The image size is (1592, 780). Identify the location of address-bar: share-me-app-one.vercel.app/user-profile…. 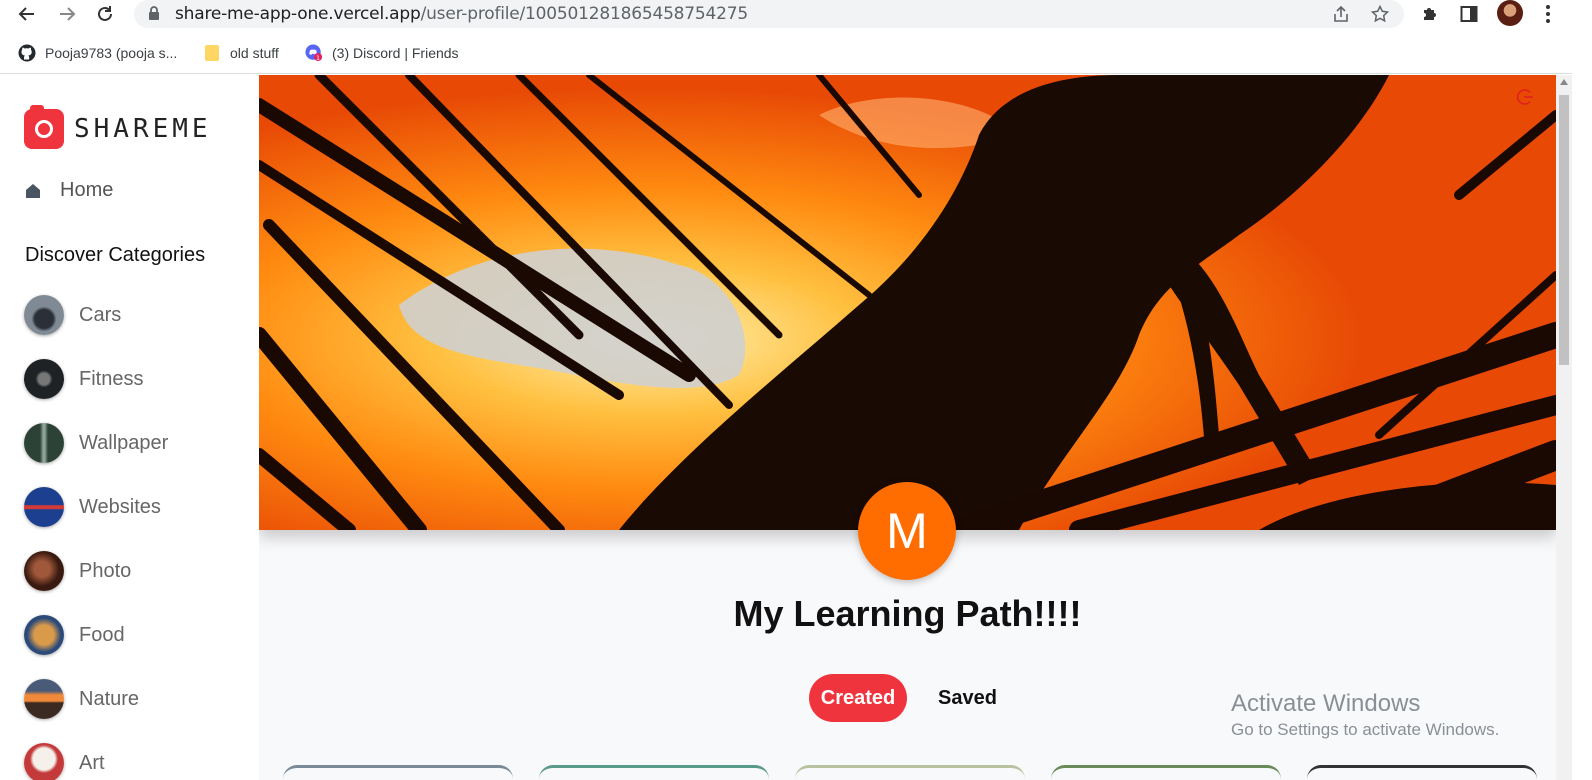
(769, 14).